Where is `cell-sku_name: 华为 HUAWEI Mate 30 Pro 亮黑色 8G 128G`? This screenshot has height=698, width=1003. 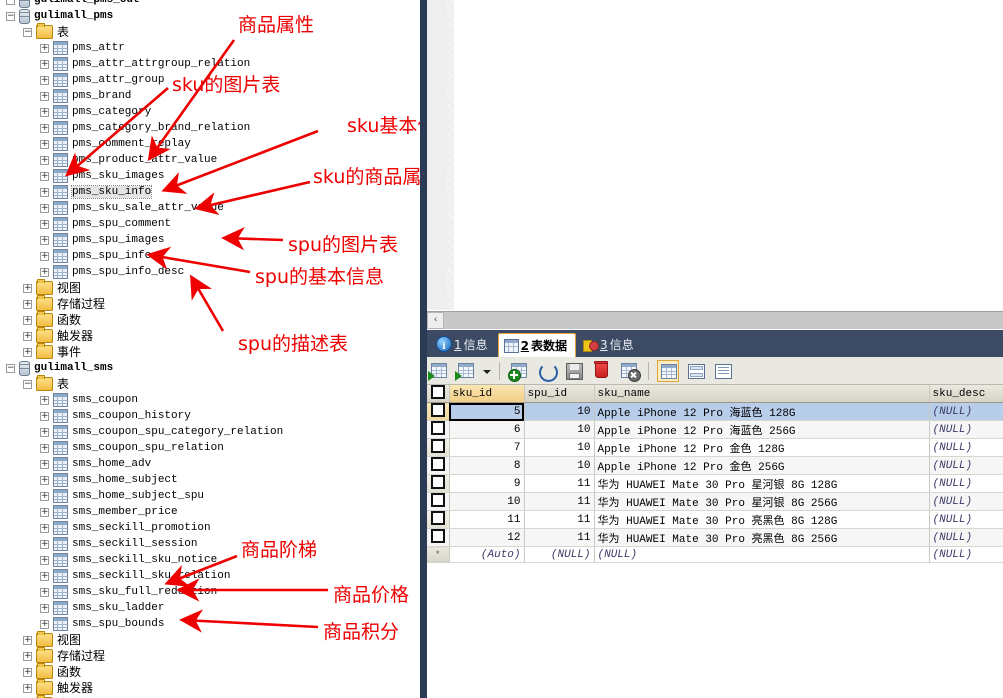
cell-sku_name: 华为 HUAWEI Mate 30 Pro 亮黑色 8G 128G is located at coordinates (762, 519).